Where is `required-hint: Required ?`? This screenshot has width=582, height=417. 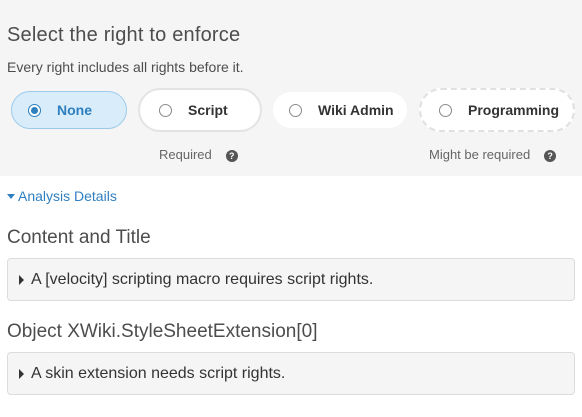
required-hint: Required ? is located at coordinates (198, 154).